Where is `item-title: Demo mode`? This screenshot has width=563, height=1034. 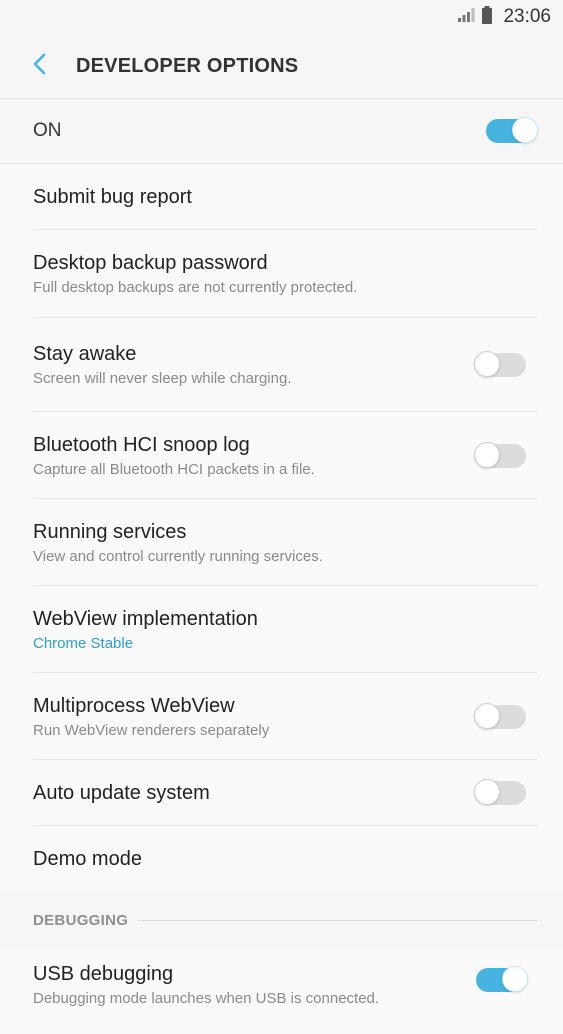 item-title: Demo mode is located at coordinates (87, 859).